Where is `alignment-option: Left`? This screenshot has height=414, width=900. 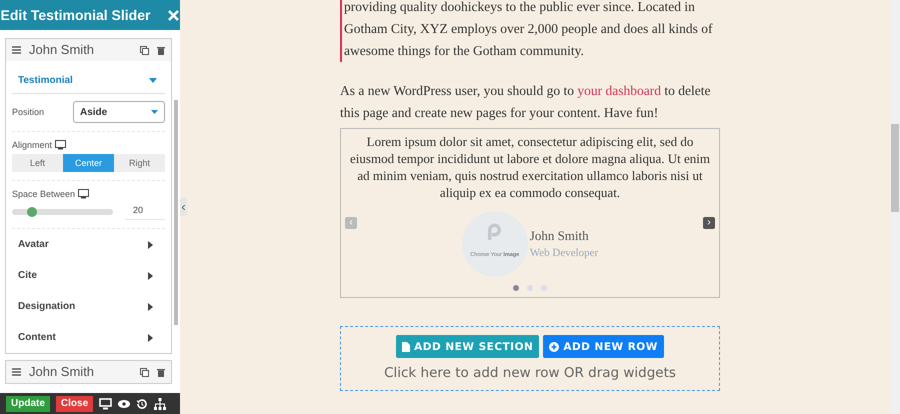
alignment-option: Left is located at coordinates (37, 163).